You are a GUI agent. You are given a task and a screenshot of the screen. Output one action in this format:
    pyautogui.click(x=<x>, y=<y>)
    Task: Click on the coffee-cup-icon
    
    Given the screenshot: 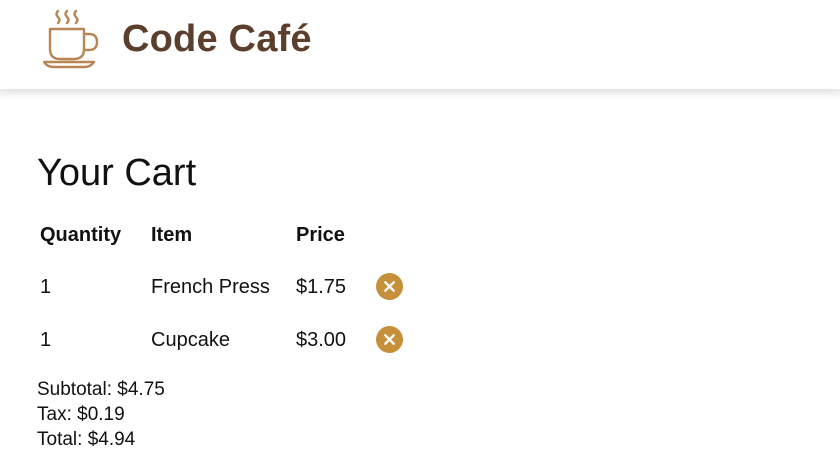 What is the action you would take?
    pyautogui.click(x=71, y=39)
    